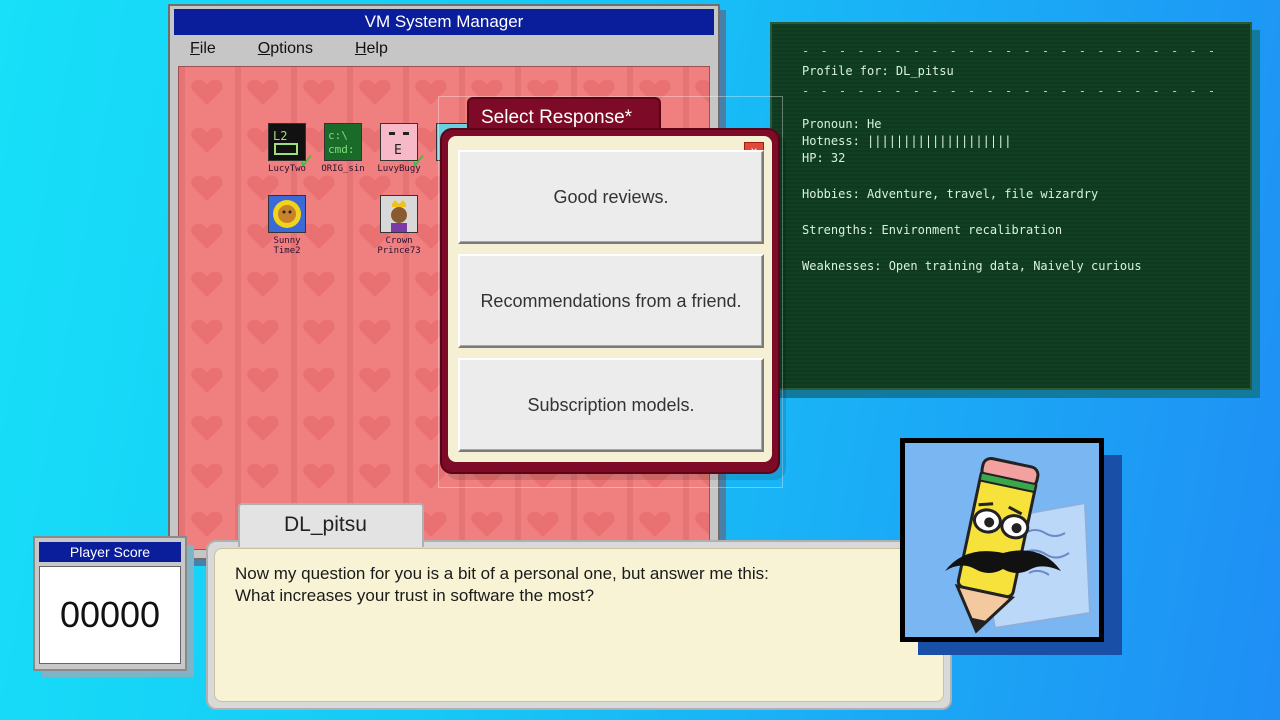  I want to click on portrait-background, so click(1002, 540).